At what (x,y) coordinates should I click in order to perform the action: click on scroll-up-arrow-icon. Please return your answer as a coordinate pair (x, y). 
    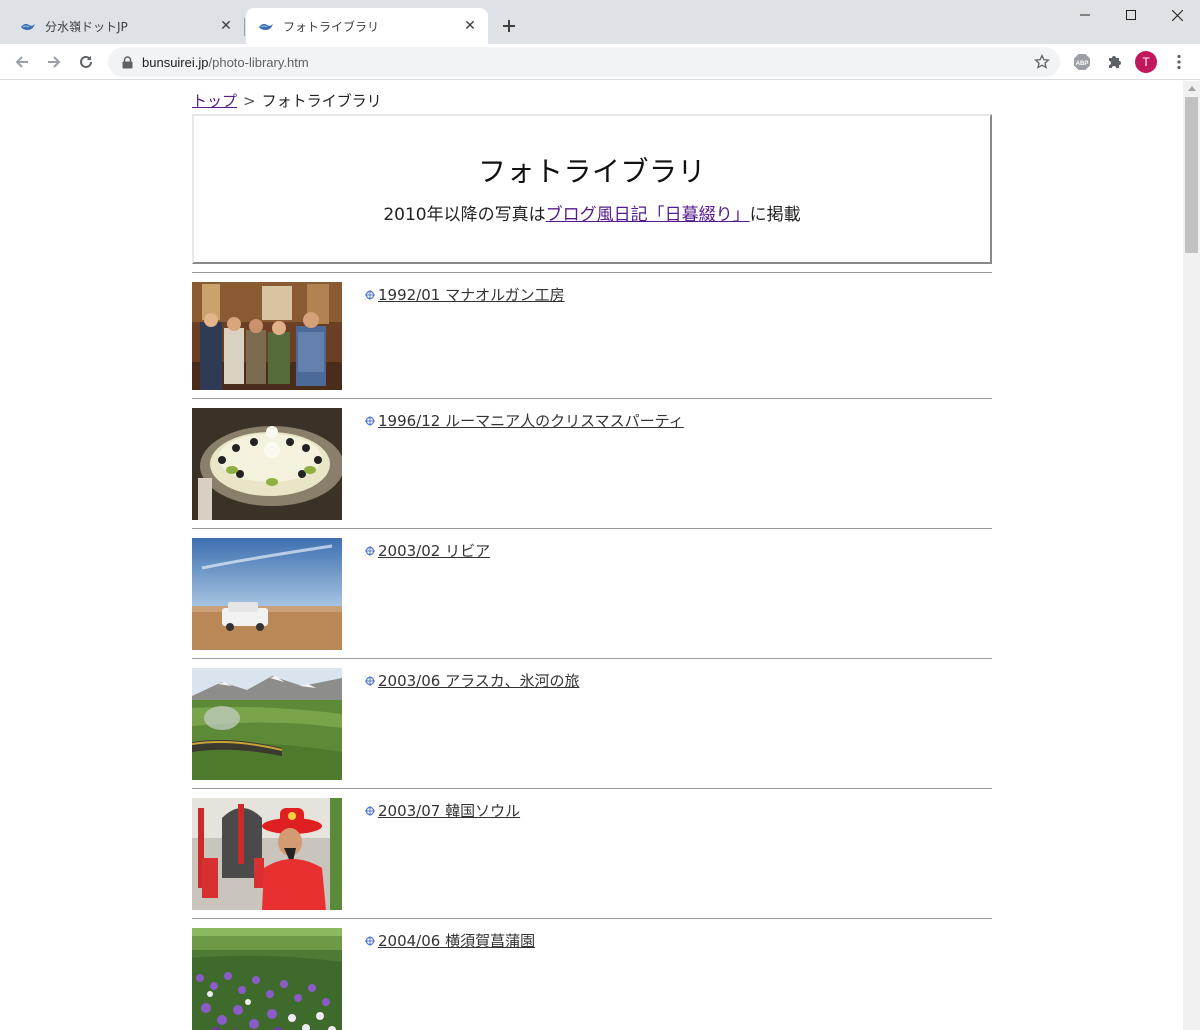
    Looking at the image, I should click on (1191, 88).